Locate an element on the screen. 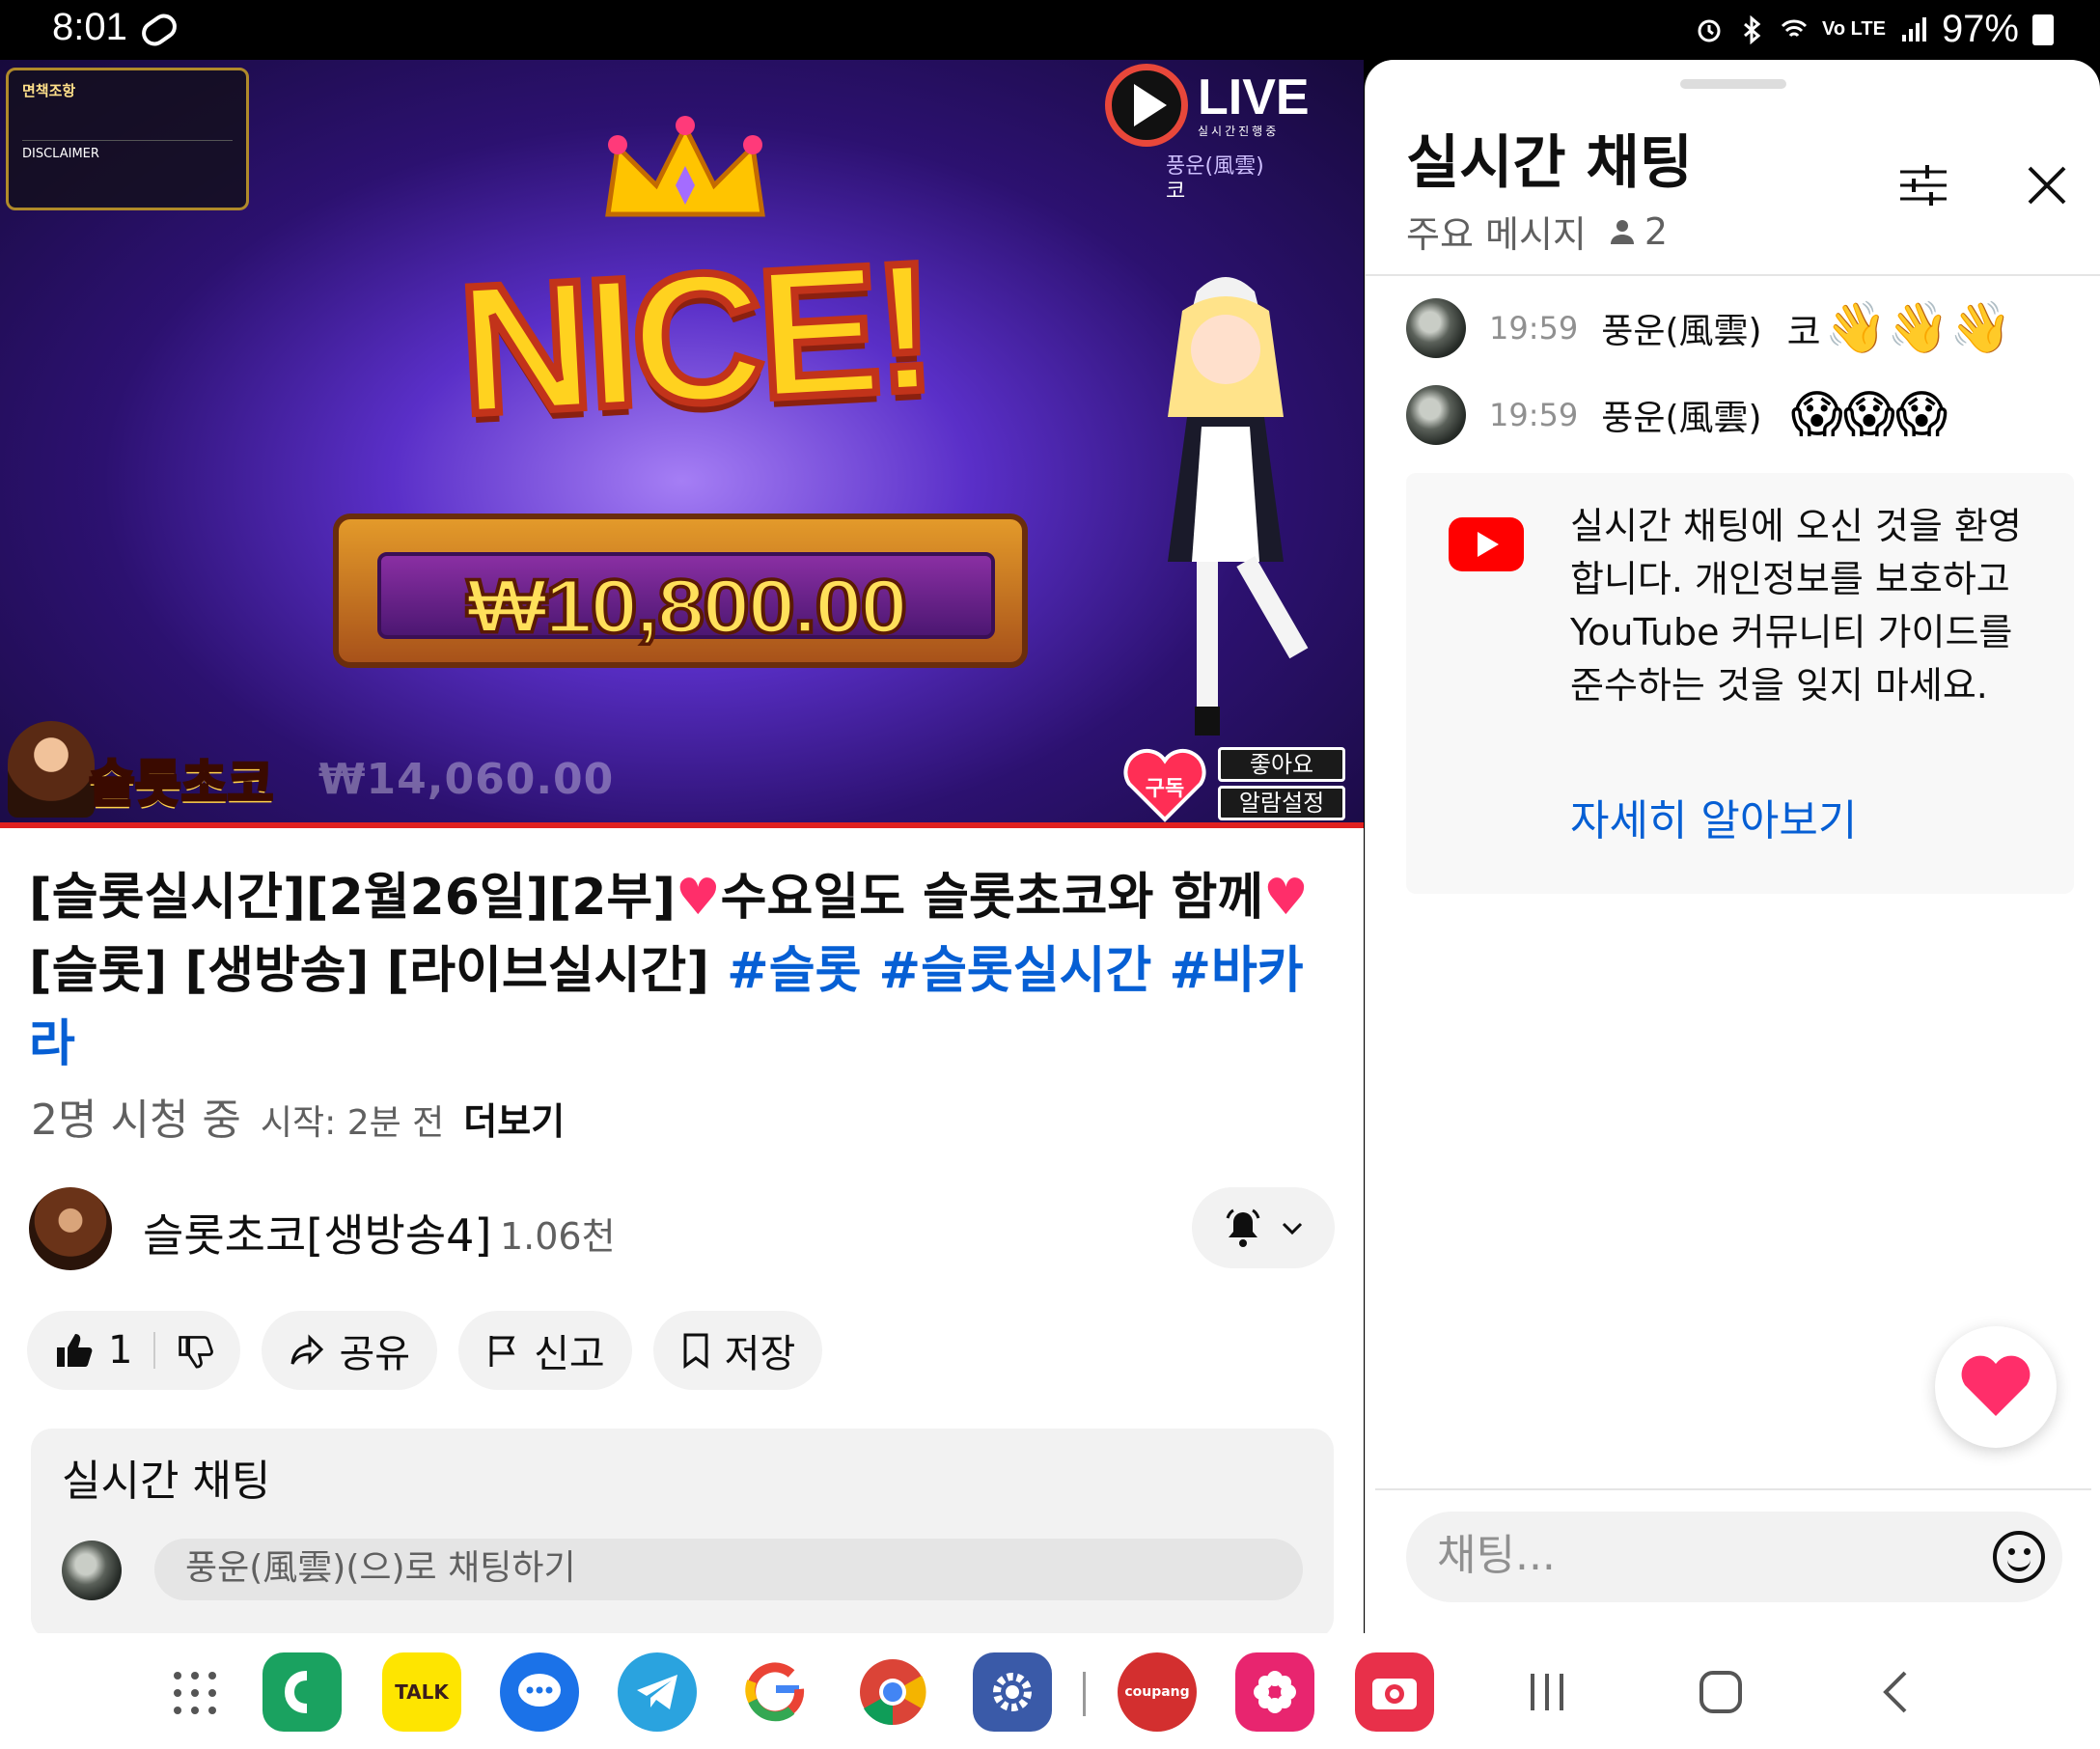  chat-message: 19:59 풍운(風雲) 코 👋👋👋 is located at coordinates (1709, 328).